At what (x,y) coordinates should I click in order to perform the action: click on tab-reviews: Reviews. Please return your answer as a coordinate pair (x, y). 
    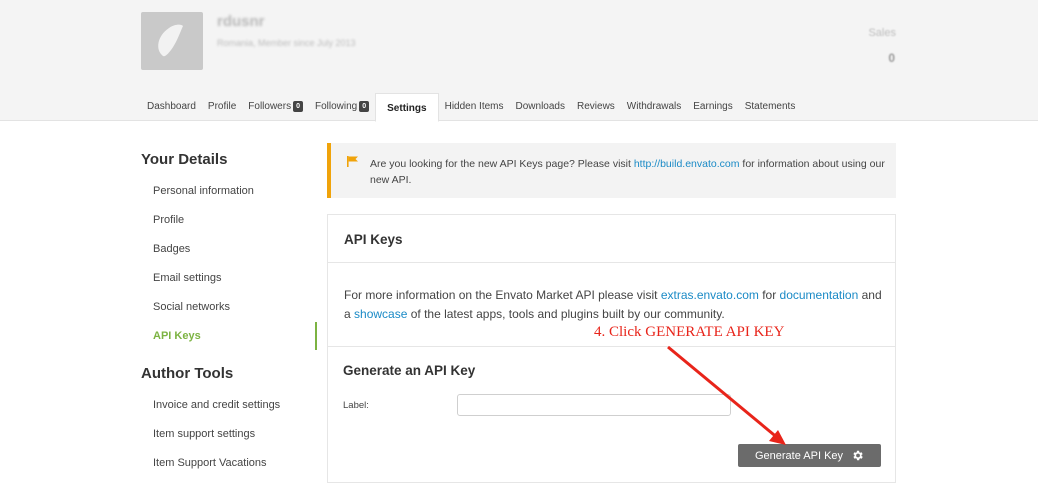
    Looking at the image, I should click on (596, 107).